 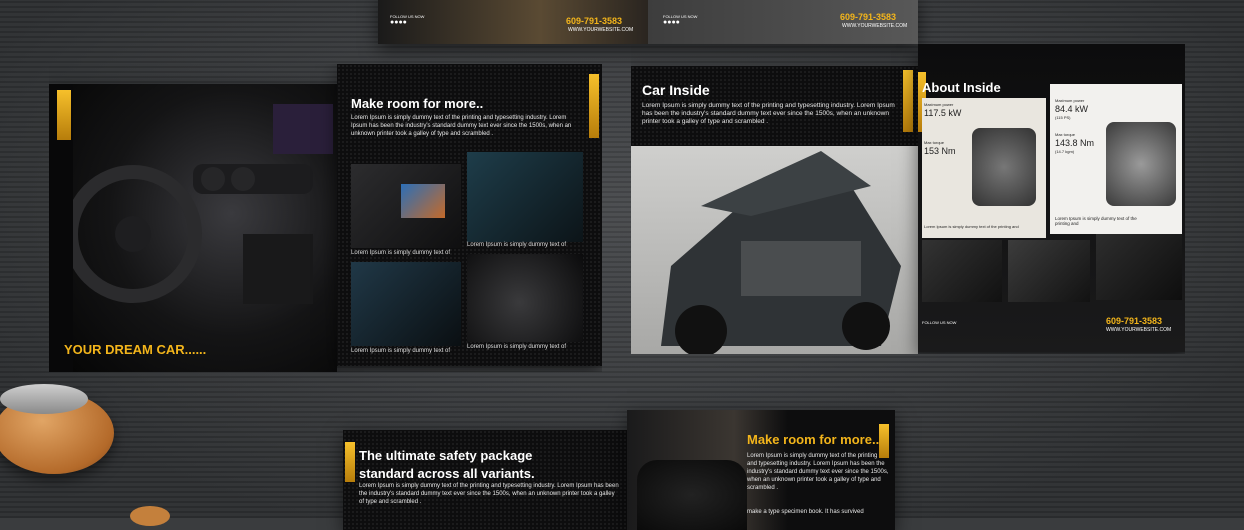 What do you see at coordinates (1063, 117) in the screenshot?
I see `spec-unit: (115 PS)` at bounding box center [1063, 117].